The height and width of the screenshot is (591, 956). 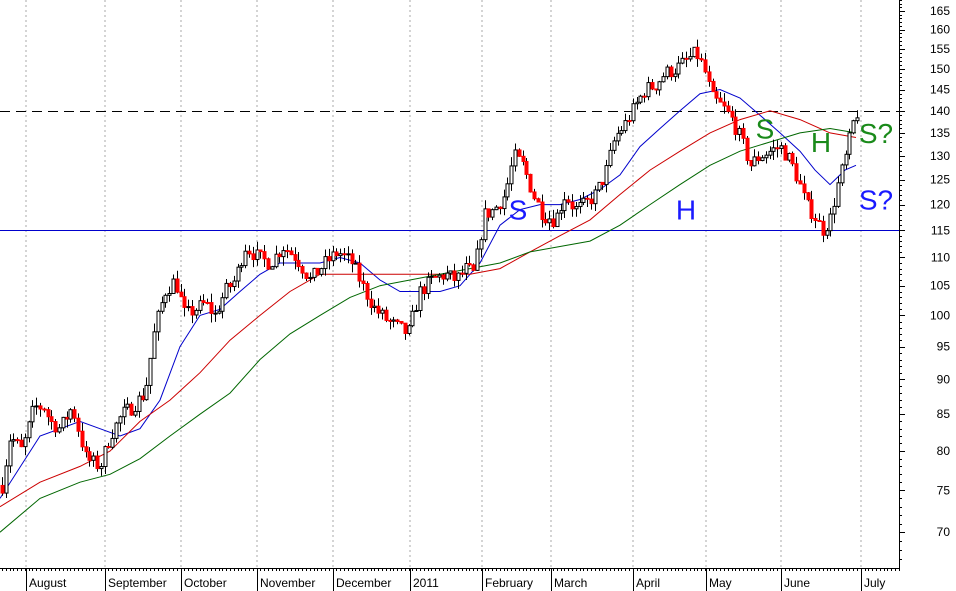 I want to click on y-tick-label: 145, so click(x=940, y=90).